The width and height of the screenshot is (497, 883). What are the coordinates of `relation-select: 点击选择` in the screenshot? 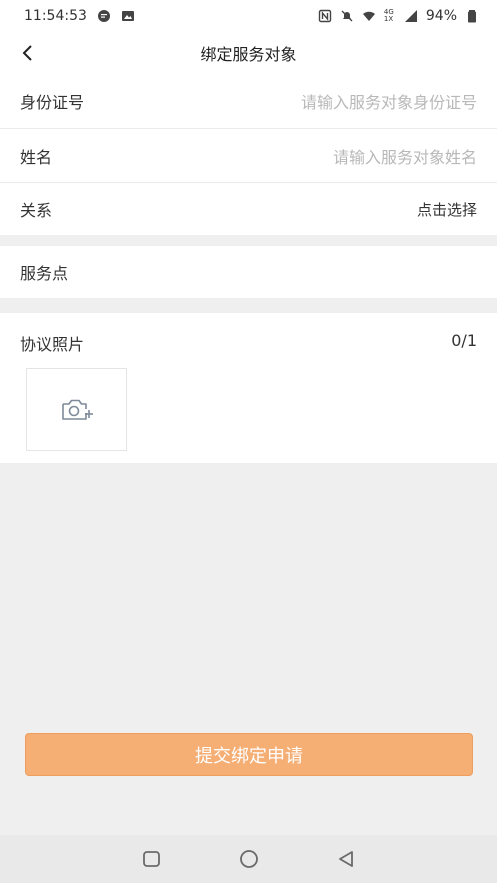 It's located at (447, 209).